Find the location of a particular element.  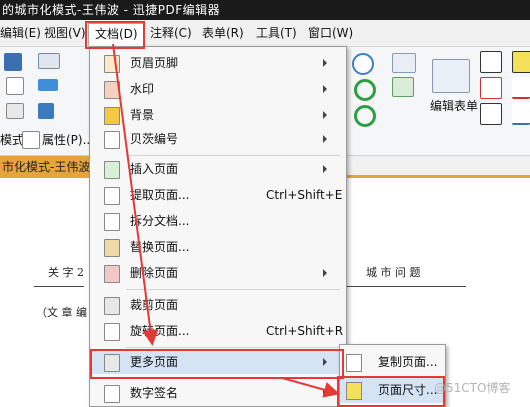

properties-icon is located at coordinates (31, 140).